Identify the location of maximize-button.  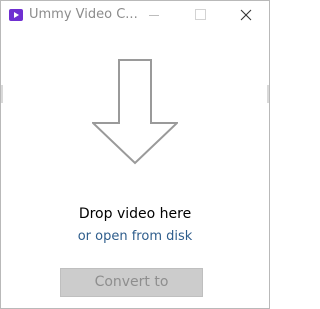
(200, 15).